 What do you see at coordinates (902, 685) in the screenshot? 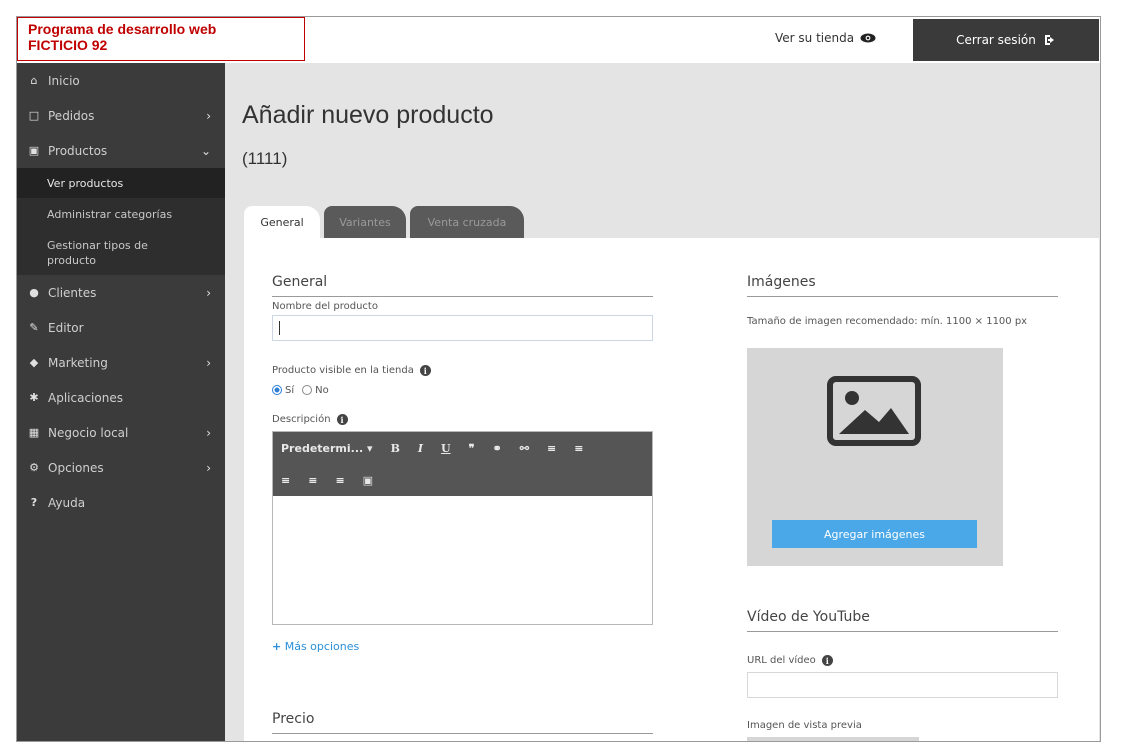
I see `video-url-input` at bounding box center [902, 685].